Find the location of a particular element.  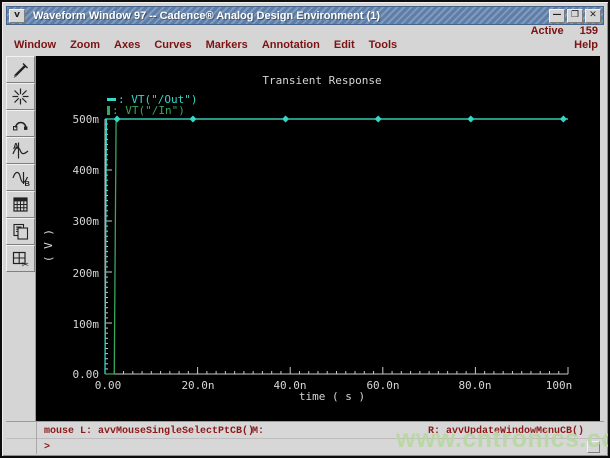

legend-item-in: : VT("/In") is located at coordinates (152, 110).